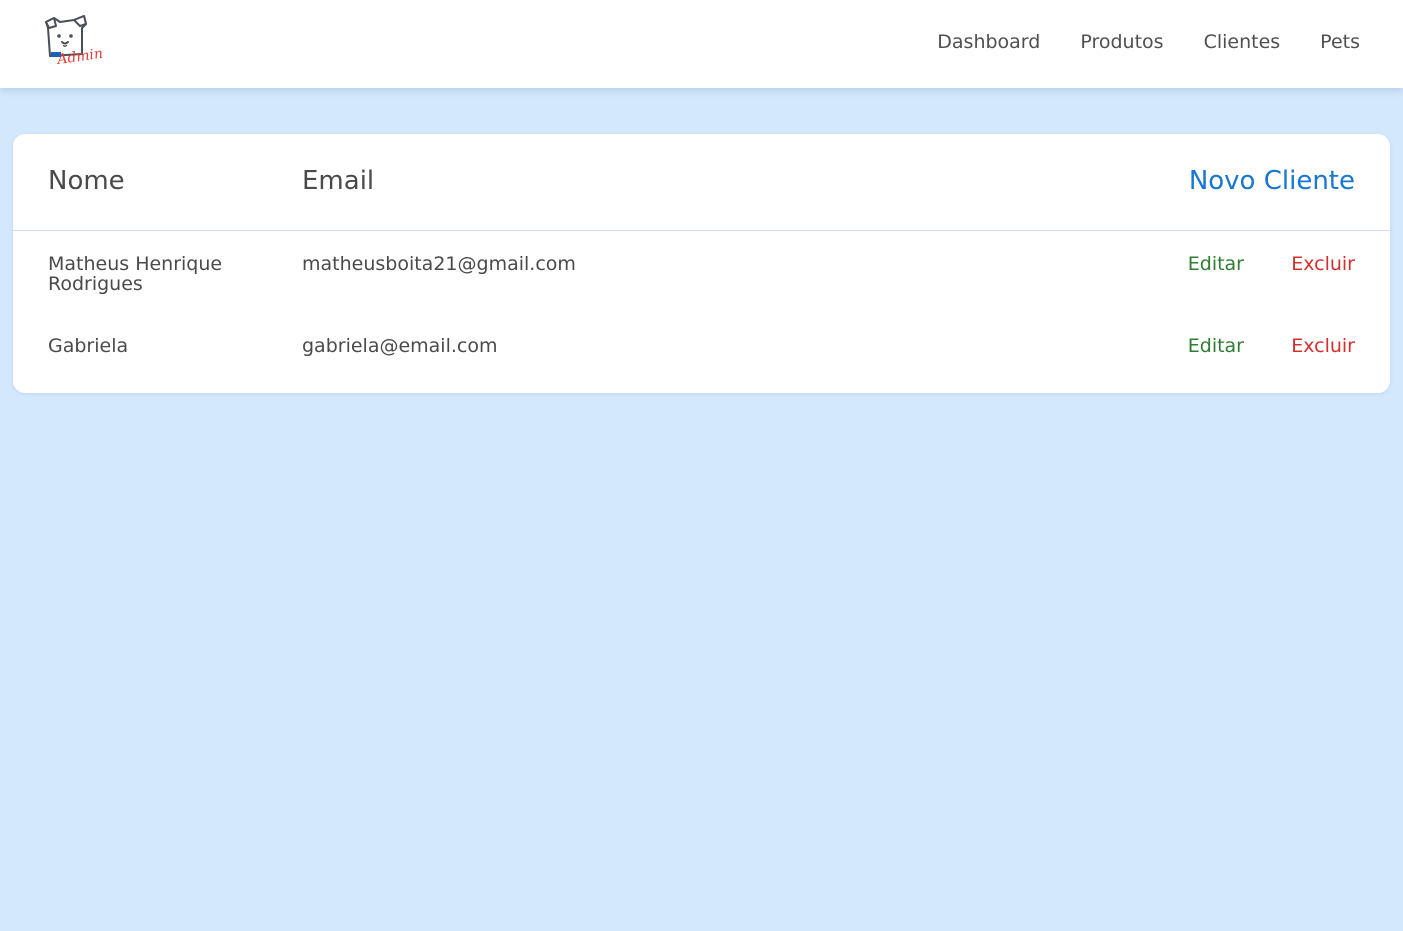 This screenshot has height=931, width=1403. I want to click on table-header: Nome Email Novo Cliente, so click(701, 182).